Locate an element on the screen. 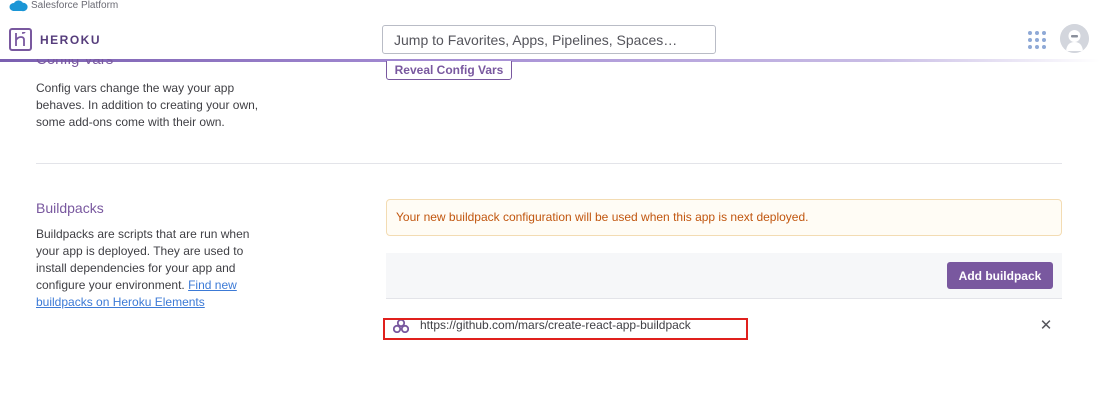  apps-grid-icon is located at coordinates (1037, 40).